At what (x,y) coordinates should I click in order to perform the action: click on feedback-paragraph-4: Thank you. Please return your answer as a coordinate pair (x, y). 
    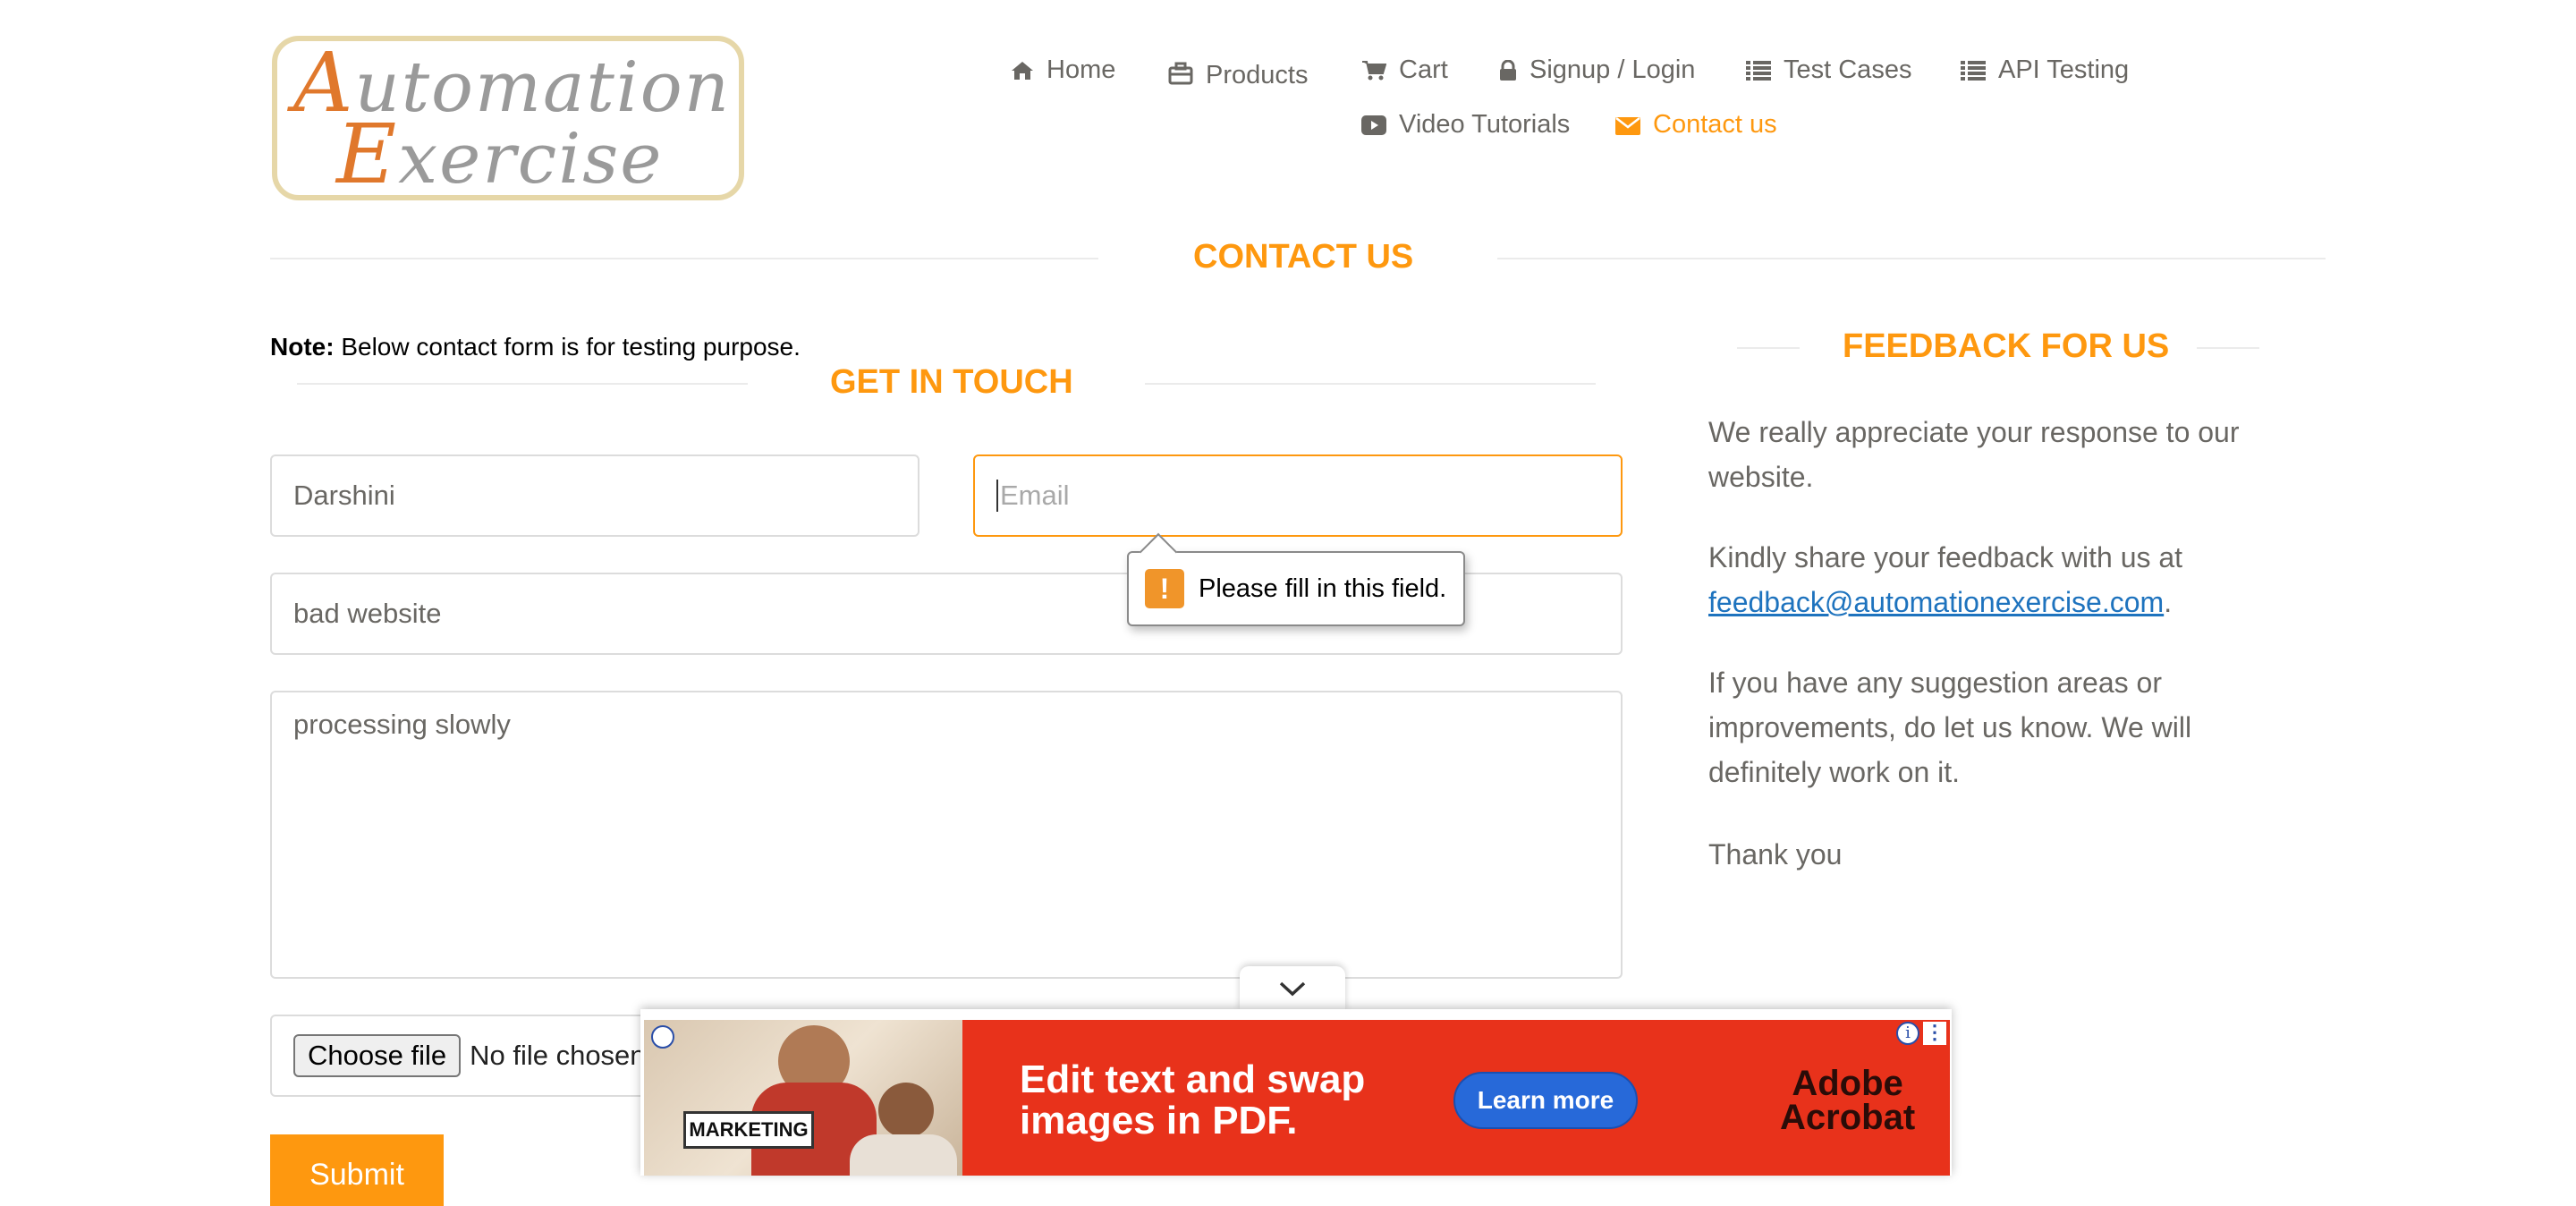
    Looking at the image, I should click on (1775, 854).